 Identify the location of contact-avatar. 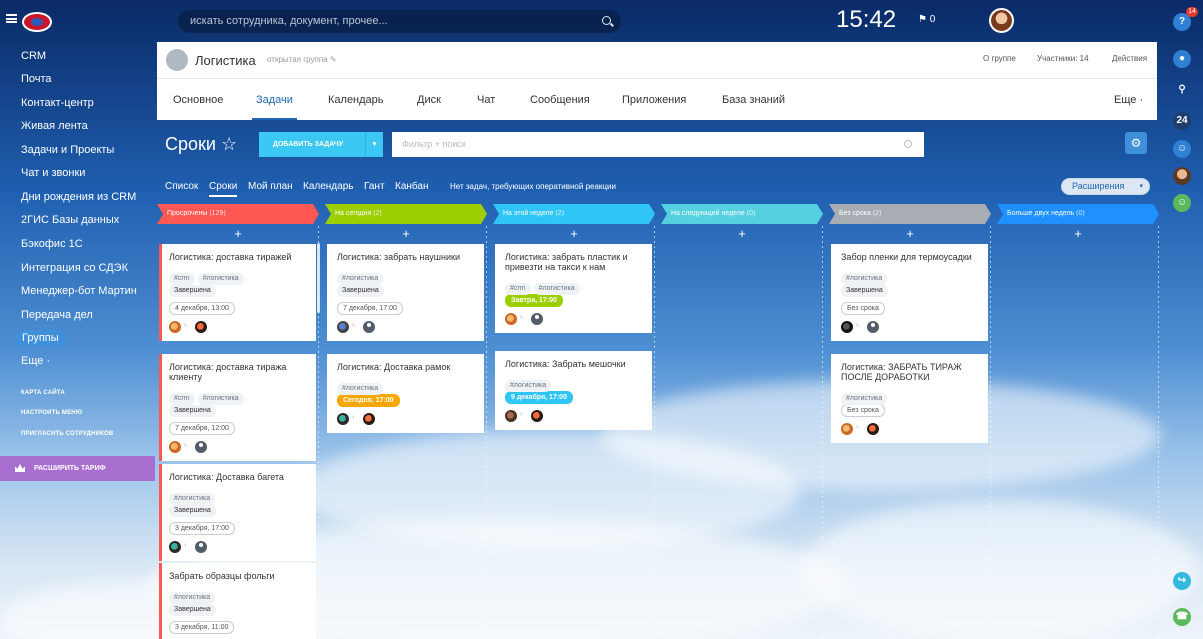
(1182, 176).